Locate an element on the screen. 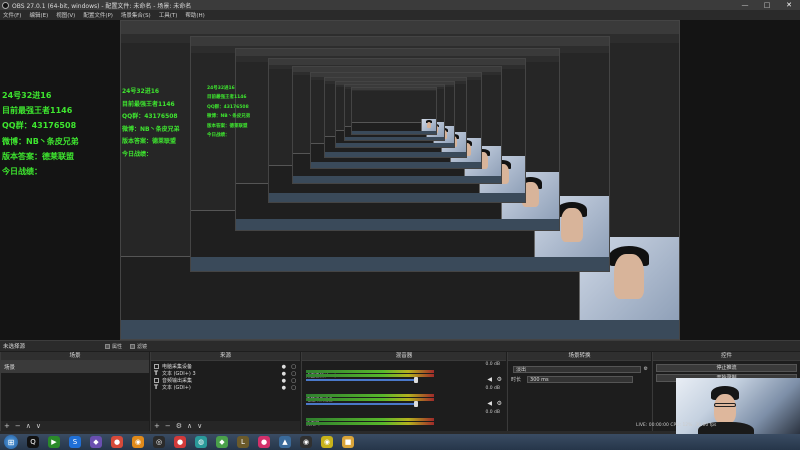 This screenshot has height=450, width=800. menu-scene-collection: 场景集合(S) is located at coordinates (136, 15).